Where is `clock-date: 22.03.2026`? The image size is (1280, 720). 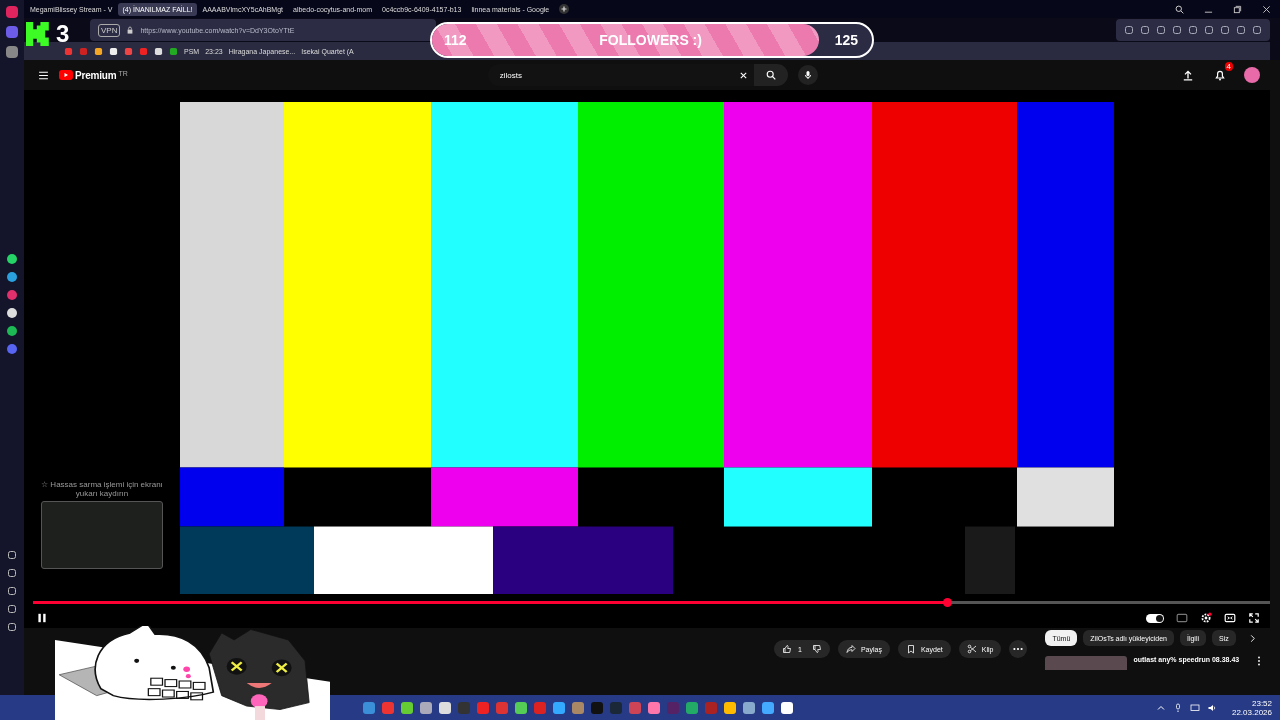 clock-date: 22.03.2026 is located at coordinates (1251, 712).